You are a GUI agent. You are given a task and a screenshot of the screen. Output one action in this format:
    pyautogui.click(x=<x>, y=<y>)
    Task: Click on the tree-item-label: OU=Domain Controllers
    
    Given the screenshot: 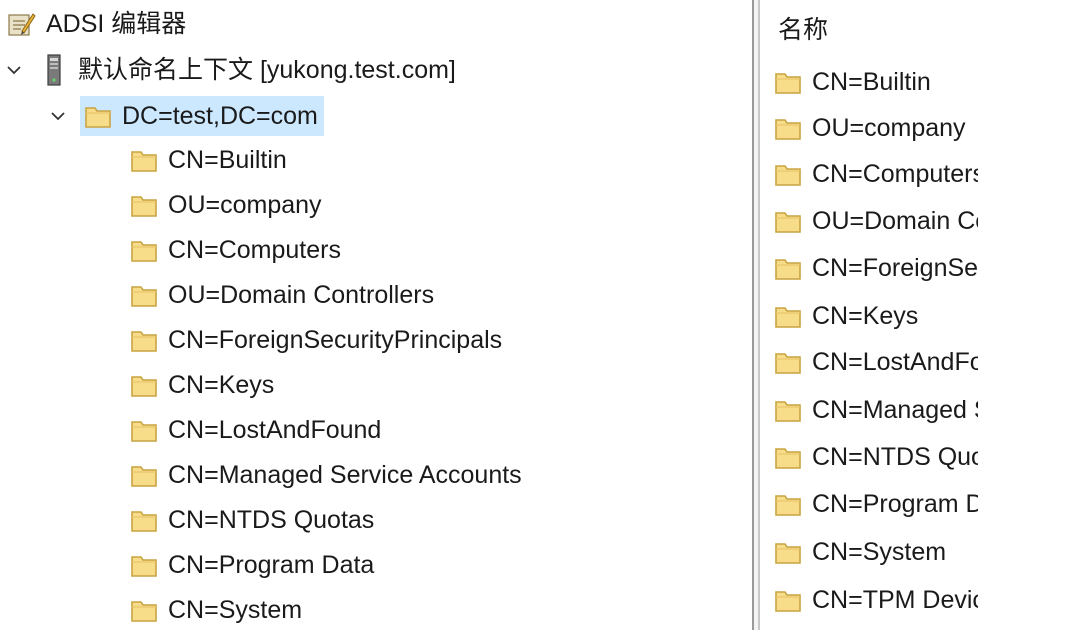 What is the action you would take?
    pyautogui.click(x=301, y=295)
    